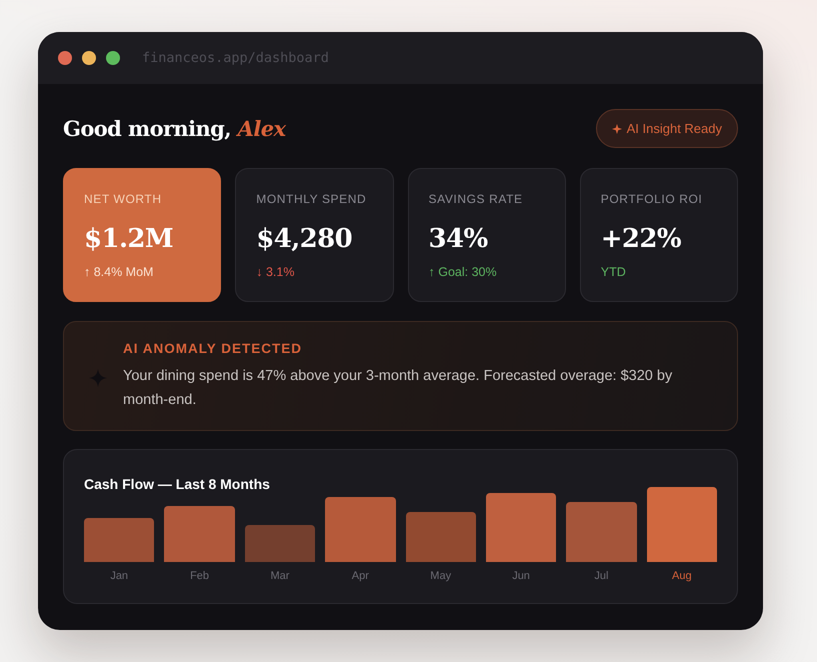 The height and width of the screenshot is (662, 817). What do you see at coordinates (212, 349) in the screenshot?
I see `alert-title: AI ANOMALY DETECTED` at bounding box center [212, 349].